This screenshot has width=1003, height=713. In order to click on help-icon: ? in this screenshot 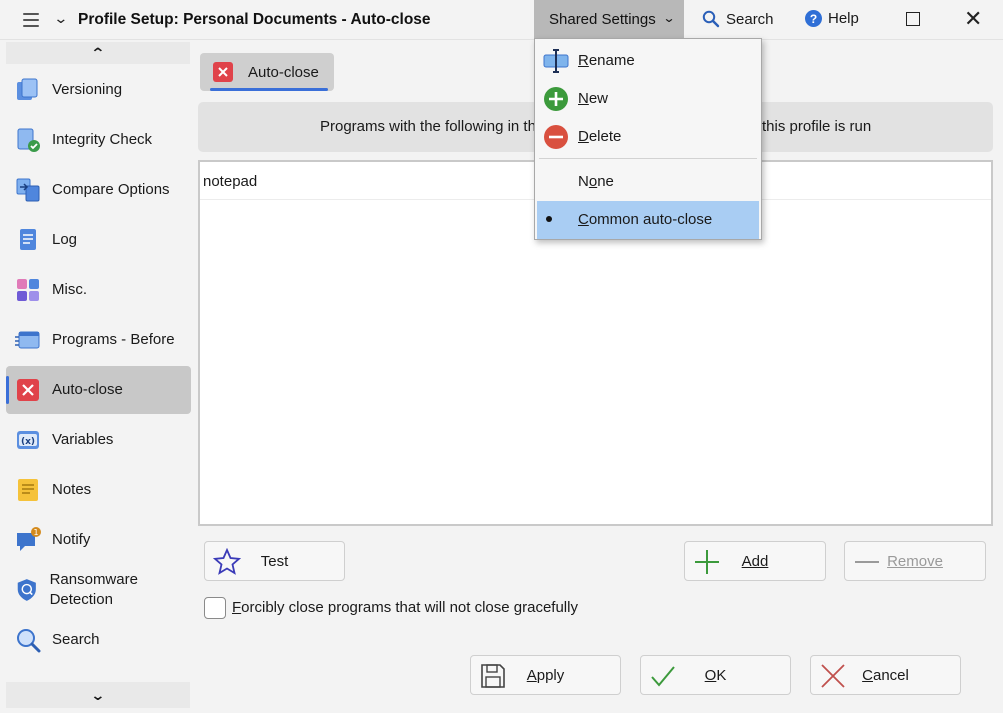, I will do `click(813, 18)`.